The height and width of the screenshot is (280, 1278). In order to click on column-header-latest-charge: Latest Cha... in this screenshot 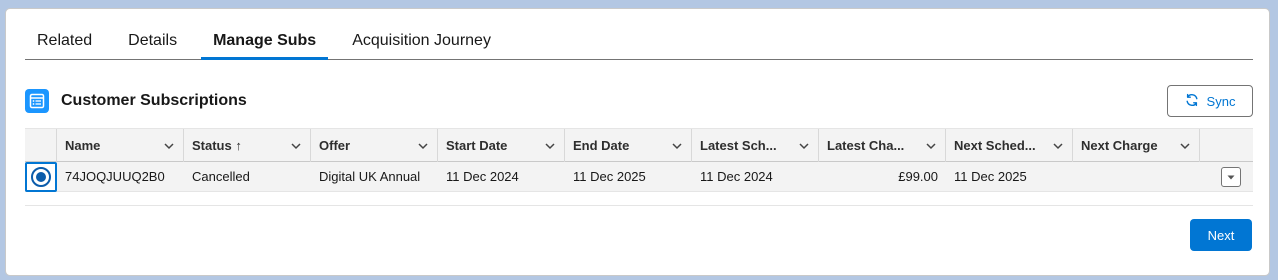, I will do `click(882, 145)`.